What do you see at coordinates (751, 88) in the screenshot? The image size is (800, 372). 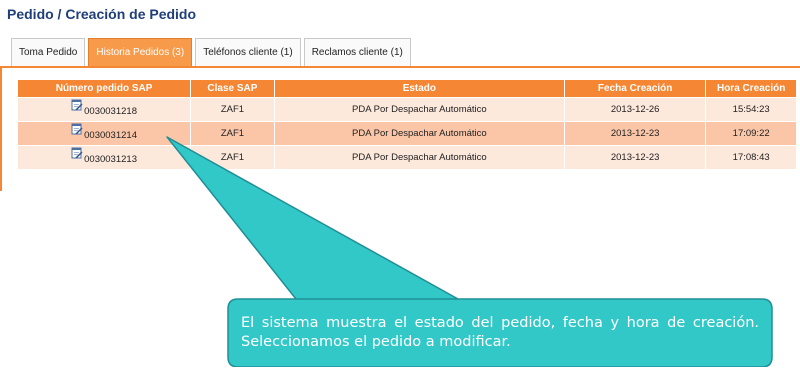 I see `column-header-hora-creacion: Hora Creación` at bounding box center [751, 88].